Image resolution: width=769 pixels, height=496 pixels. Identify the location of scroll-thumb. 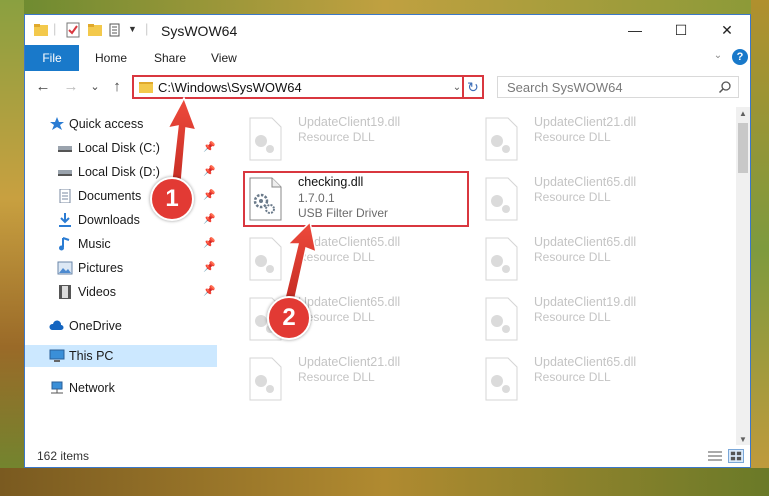
(743, 148).